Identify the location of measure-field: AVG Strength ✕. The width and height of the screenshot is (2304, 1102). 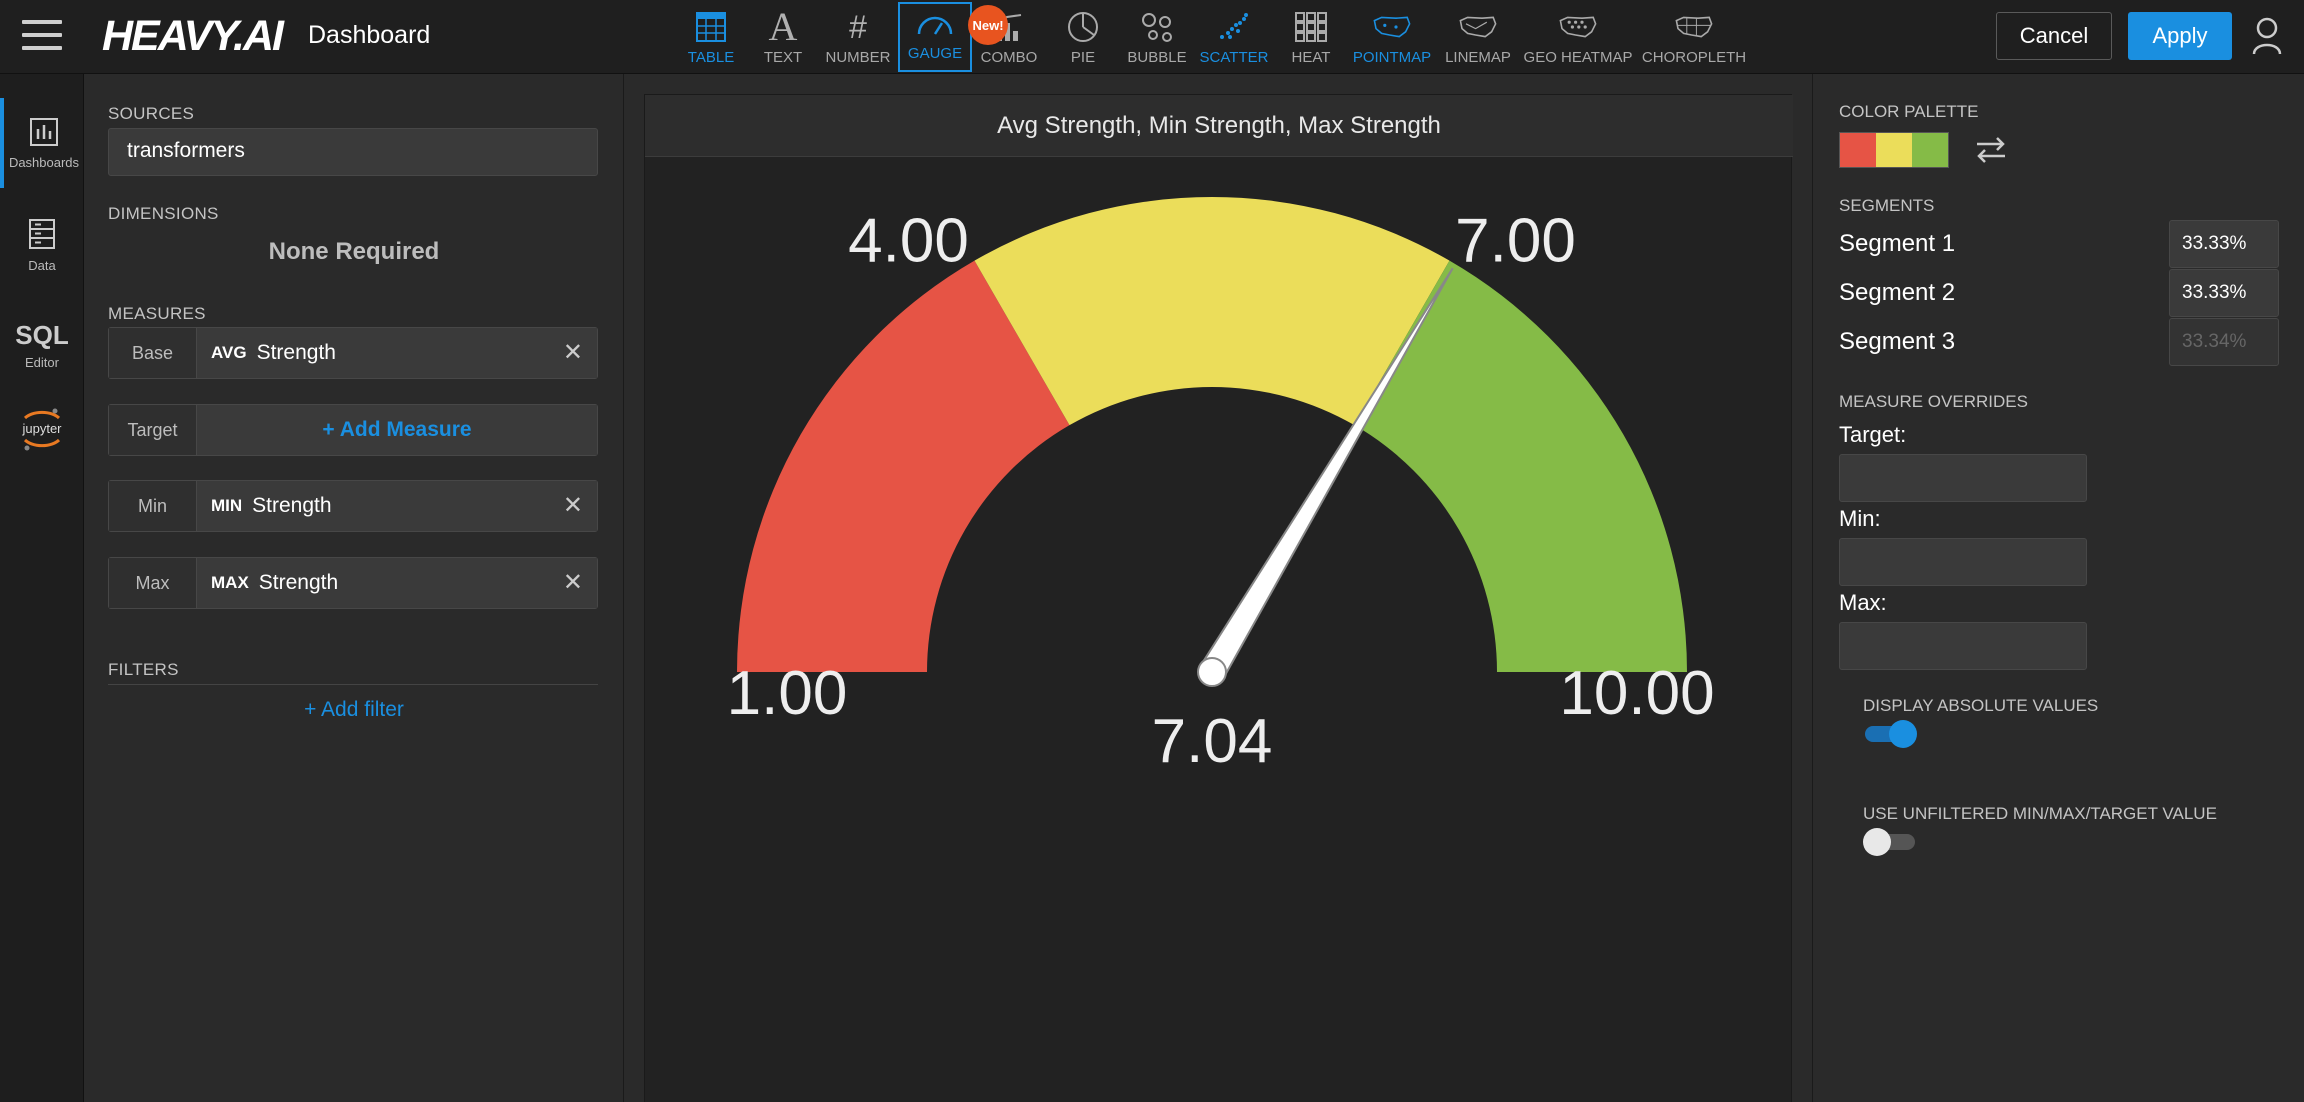
(397, 353).